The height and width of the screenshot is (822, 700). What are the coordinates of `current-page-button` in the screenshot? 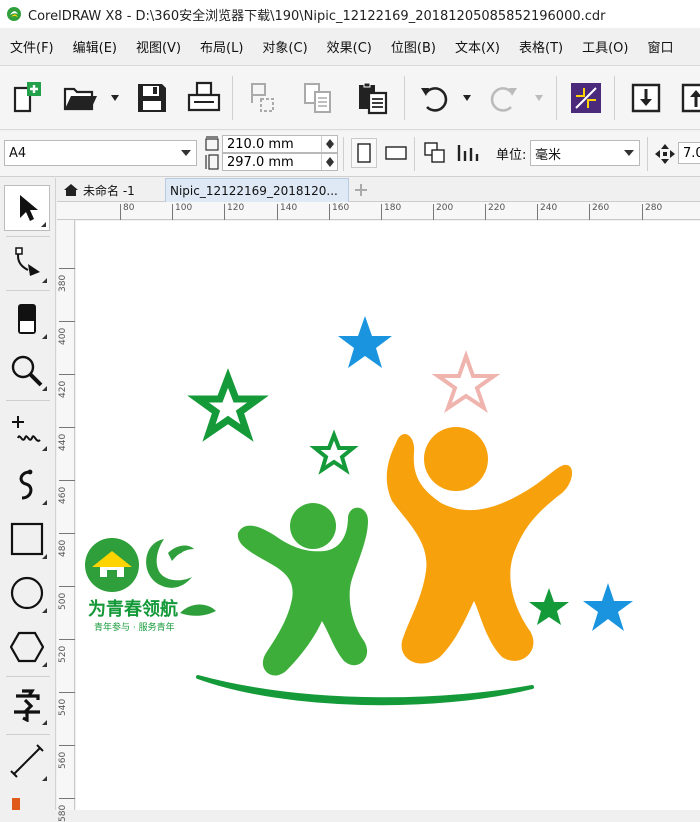 It's located at (468, 153).